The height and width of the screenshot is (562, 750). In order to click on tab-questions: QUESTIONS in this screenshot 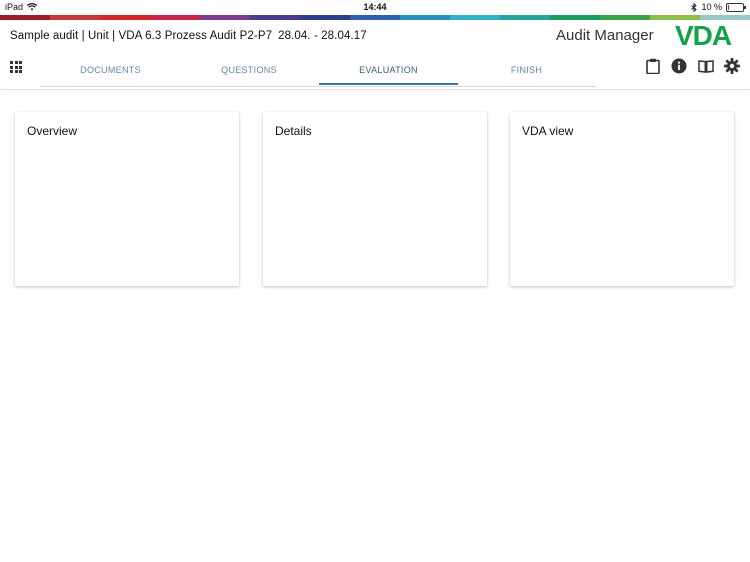, I will do `click(249, 70)`.